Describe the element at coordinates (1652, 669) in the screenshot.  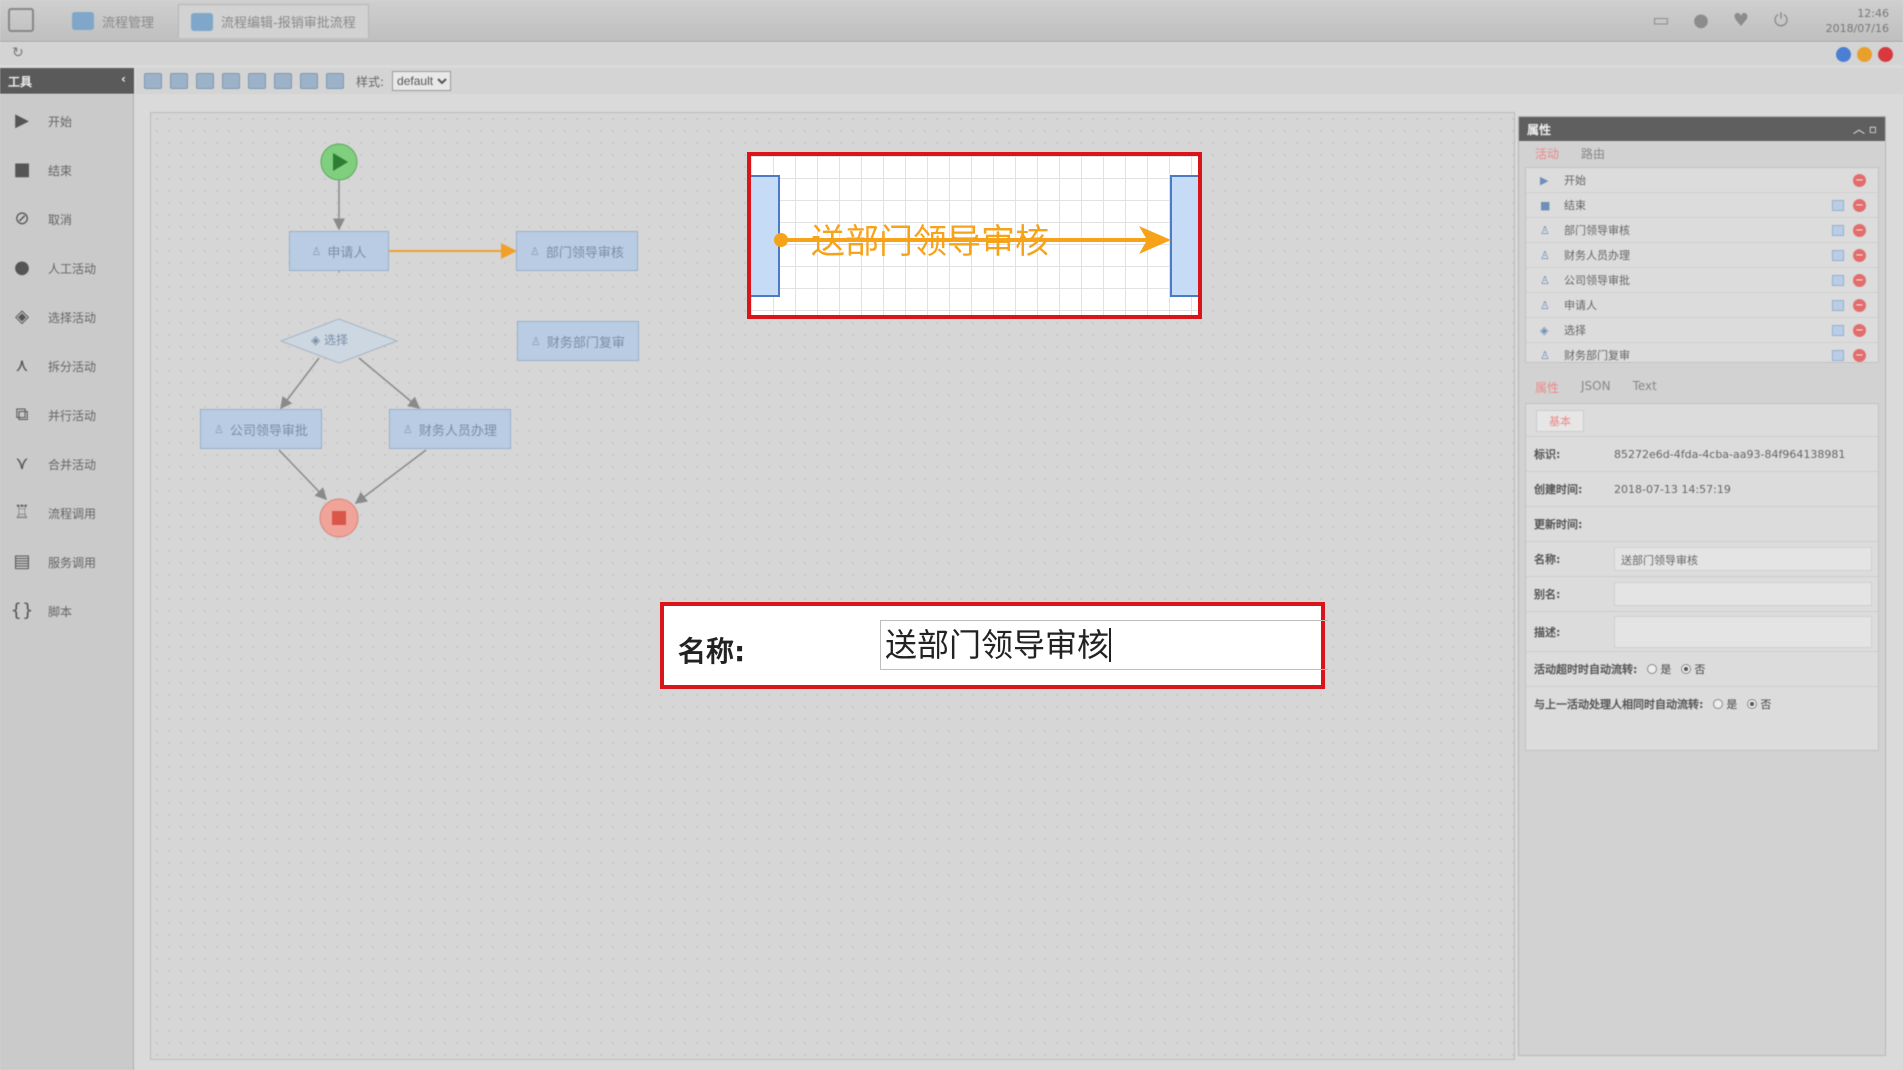
I see `timeout-yes-radio` at that location.